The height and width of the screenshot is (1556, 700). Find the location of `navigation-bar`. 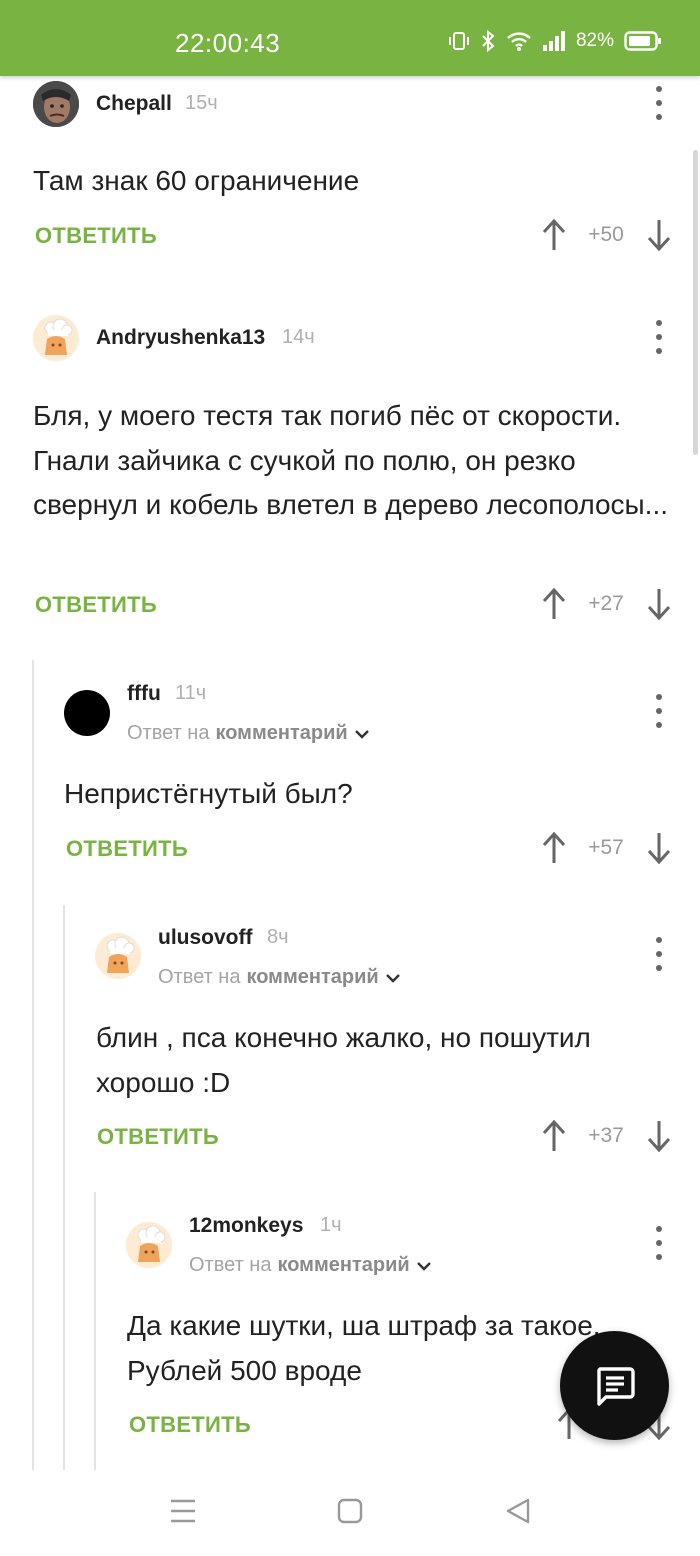

navigation-bar is located at coordinates (350, 1513).